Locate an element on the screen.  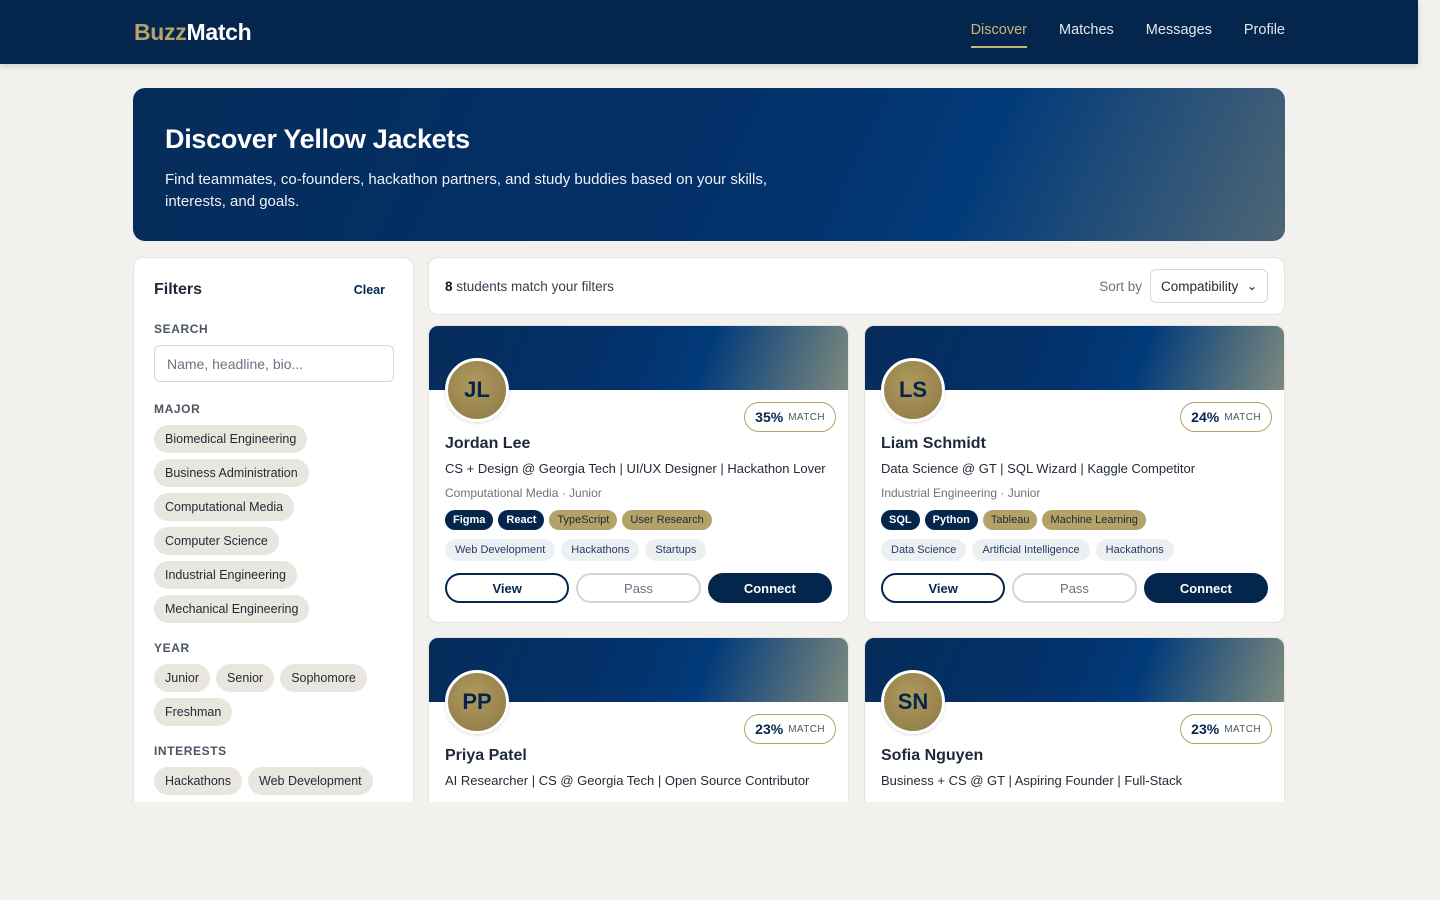
clear-filters-button: Clear is located at coordinates (369, 290).